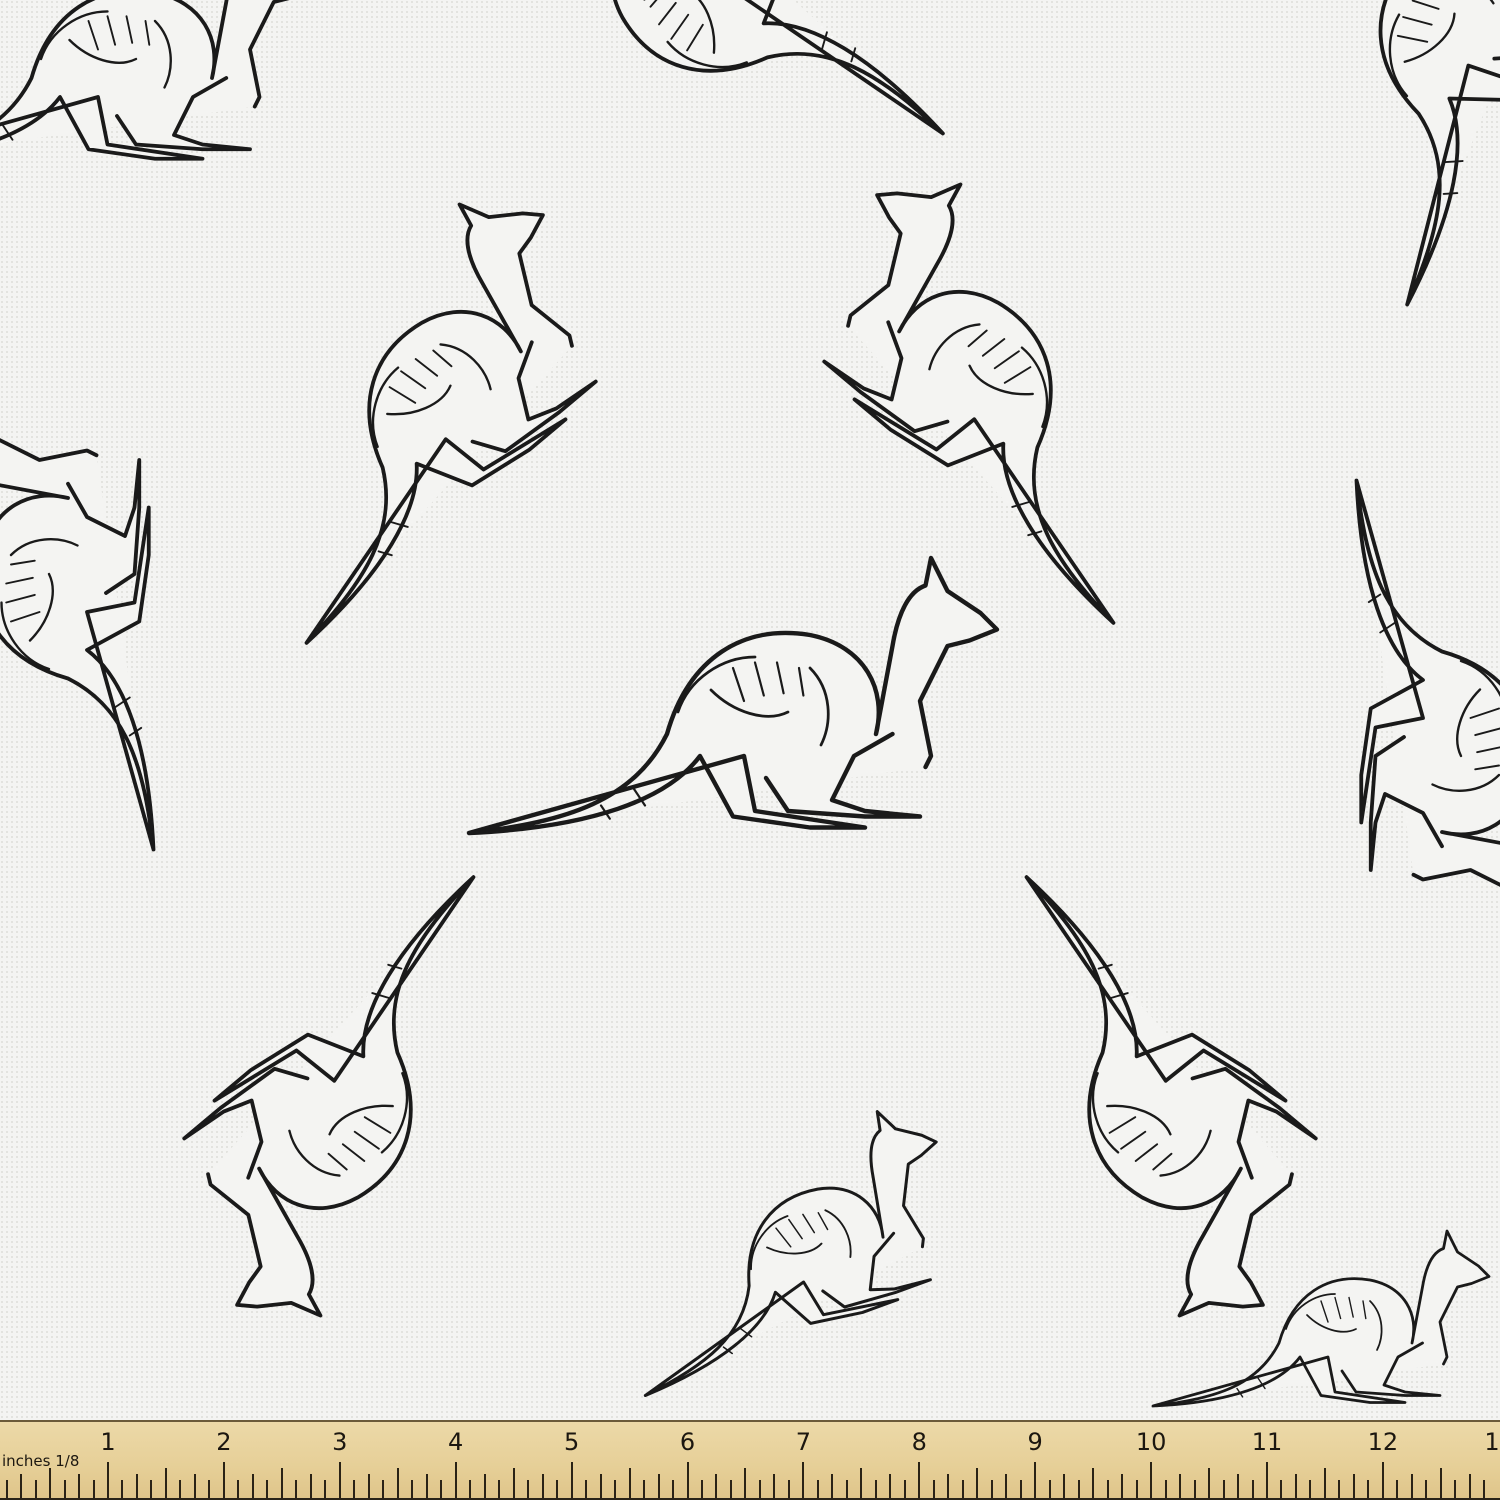 The width and height of the screenshot is (1500, 1500). I want to click on ruler-number: 4, so click(456, 1442).